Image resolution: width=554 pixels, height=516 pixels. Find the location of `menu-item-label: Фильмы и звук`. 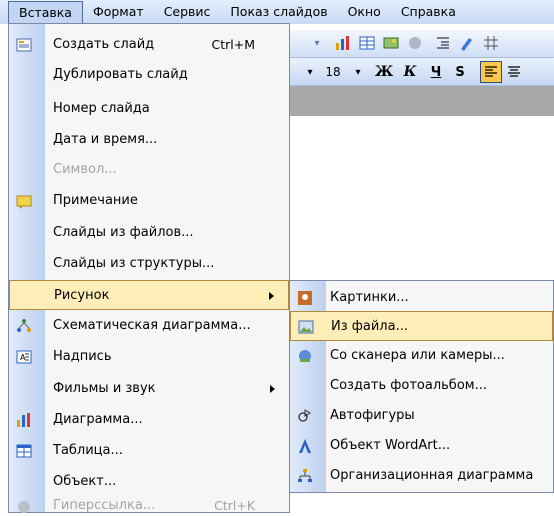

menu-item-label: Фильмы и звук is located at coordinates (104, 388).